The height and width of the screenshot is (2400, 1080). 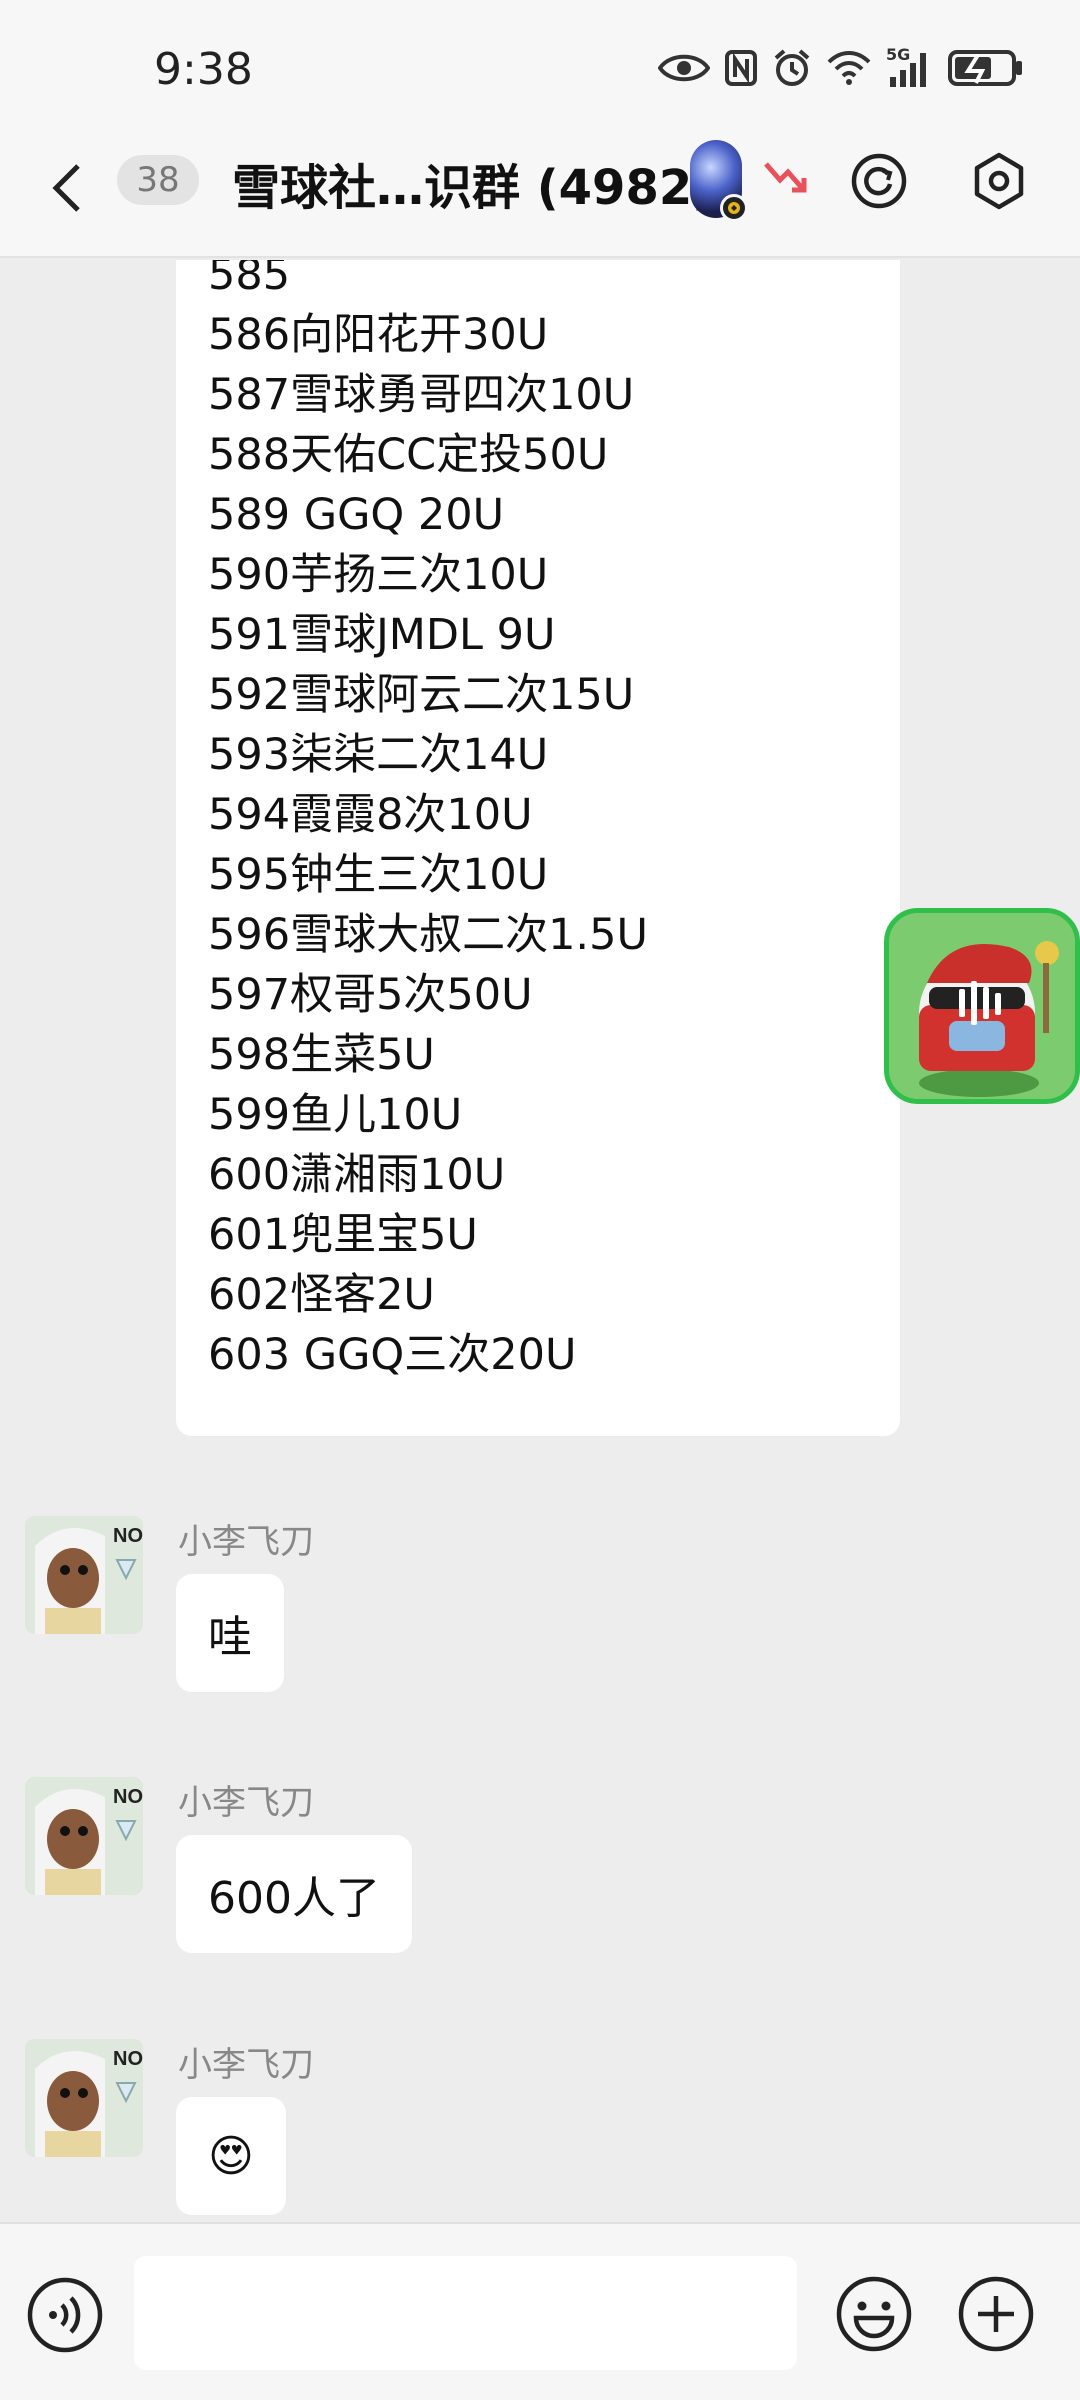 What do you see at coordinates (203, 69) in the screenshot?
I see `status-time: 9:38` at bounding box center [203, 69].